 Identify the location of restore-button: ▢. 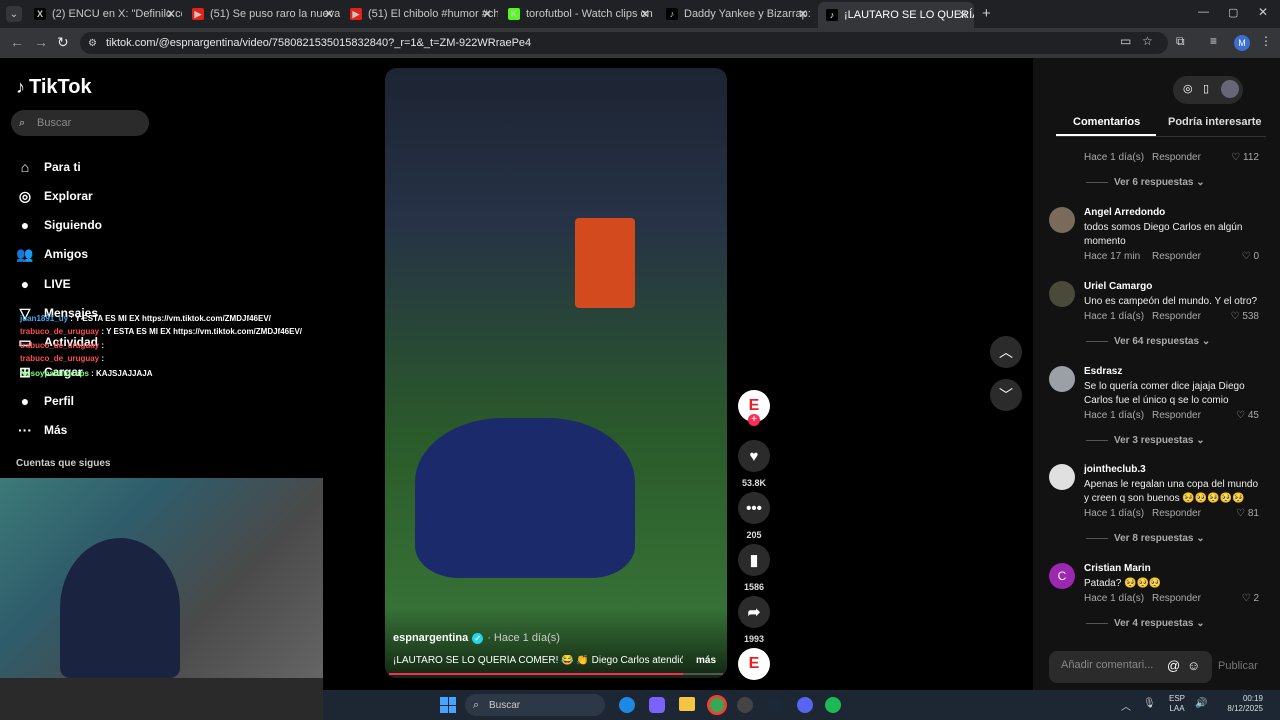
(1233, 12).